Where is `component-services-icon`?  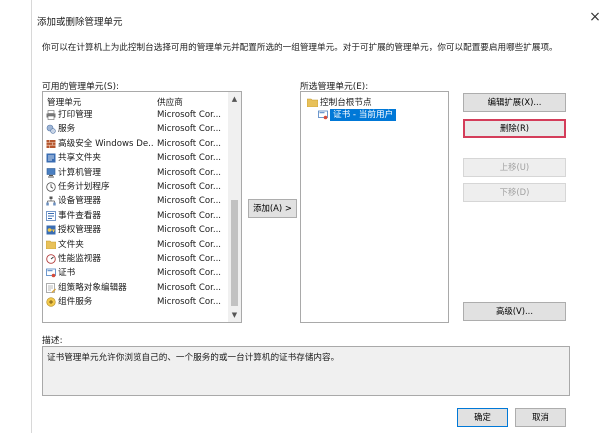
component-services-icon is located at coordinates (51, 302).